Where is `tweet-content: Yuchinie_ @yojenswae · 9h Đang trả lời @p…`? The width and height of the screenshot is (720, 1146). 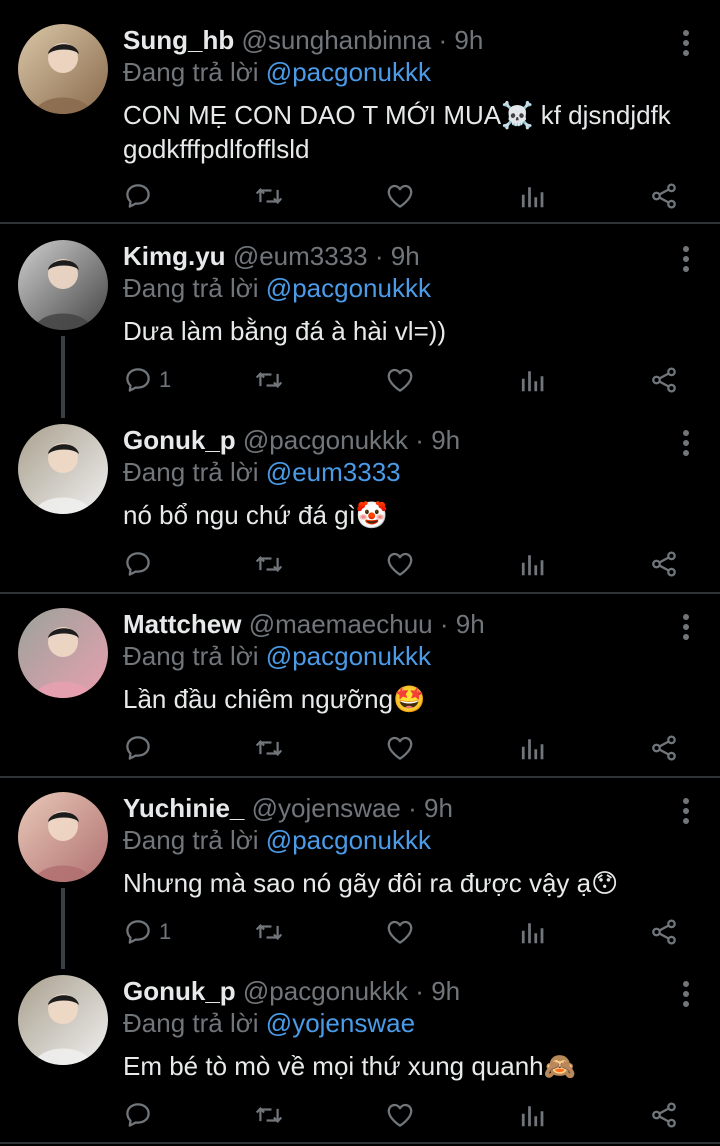 tweet-content: Yuchinie_ @yojenswae · 9h Đang trả lời @p… is located at coordinates (397, 846).